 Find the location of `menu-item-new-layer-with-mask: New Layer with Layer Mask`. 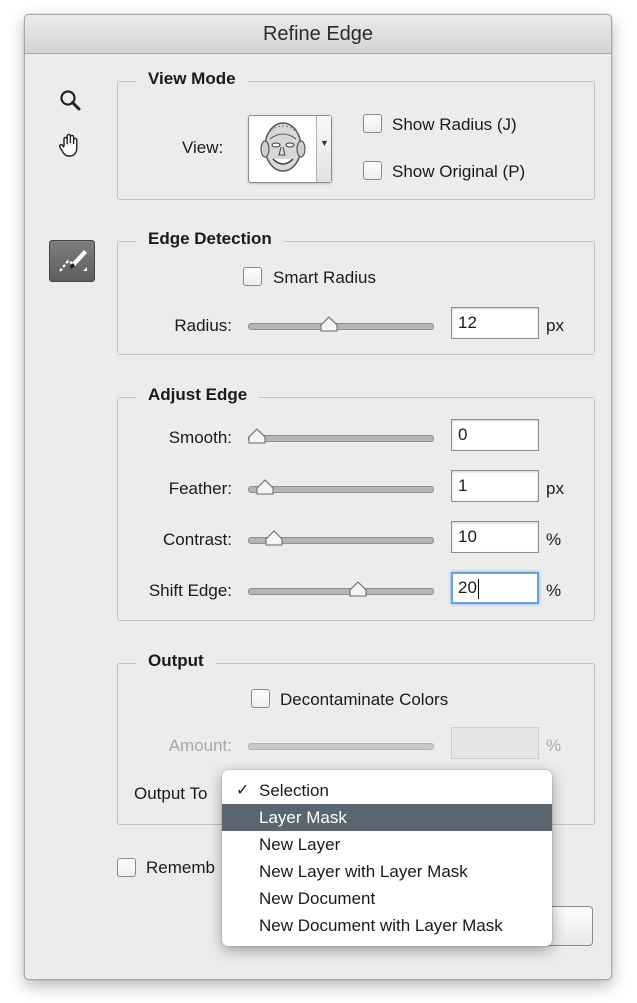

menu-item-new-layer-with-mask: New Layer with Layer Mask is located at coordinates (387, 871).